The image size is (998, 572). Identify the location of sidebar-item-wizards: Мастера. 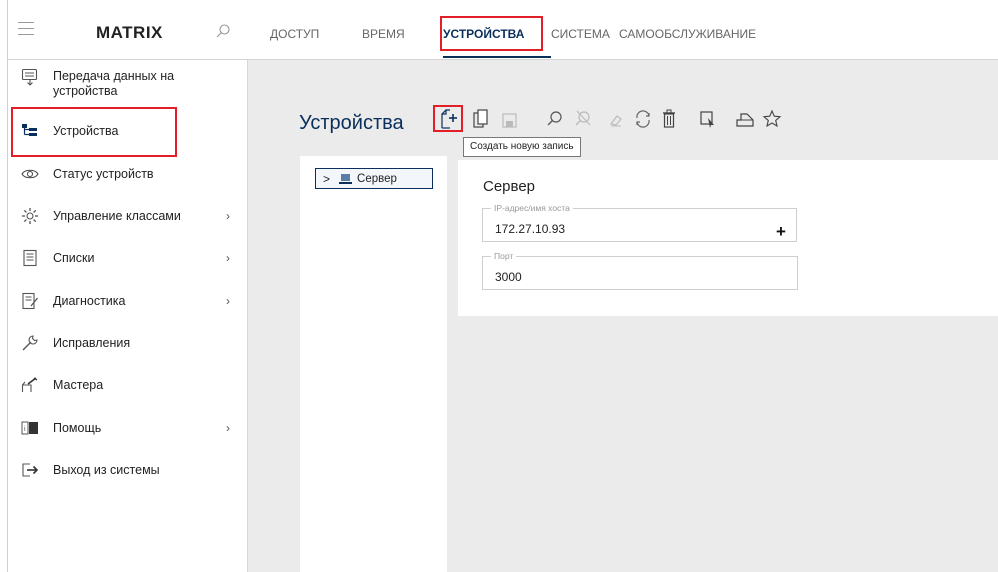
(128, 387).